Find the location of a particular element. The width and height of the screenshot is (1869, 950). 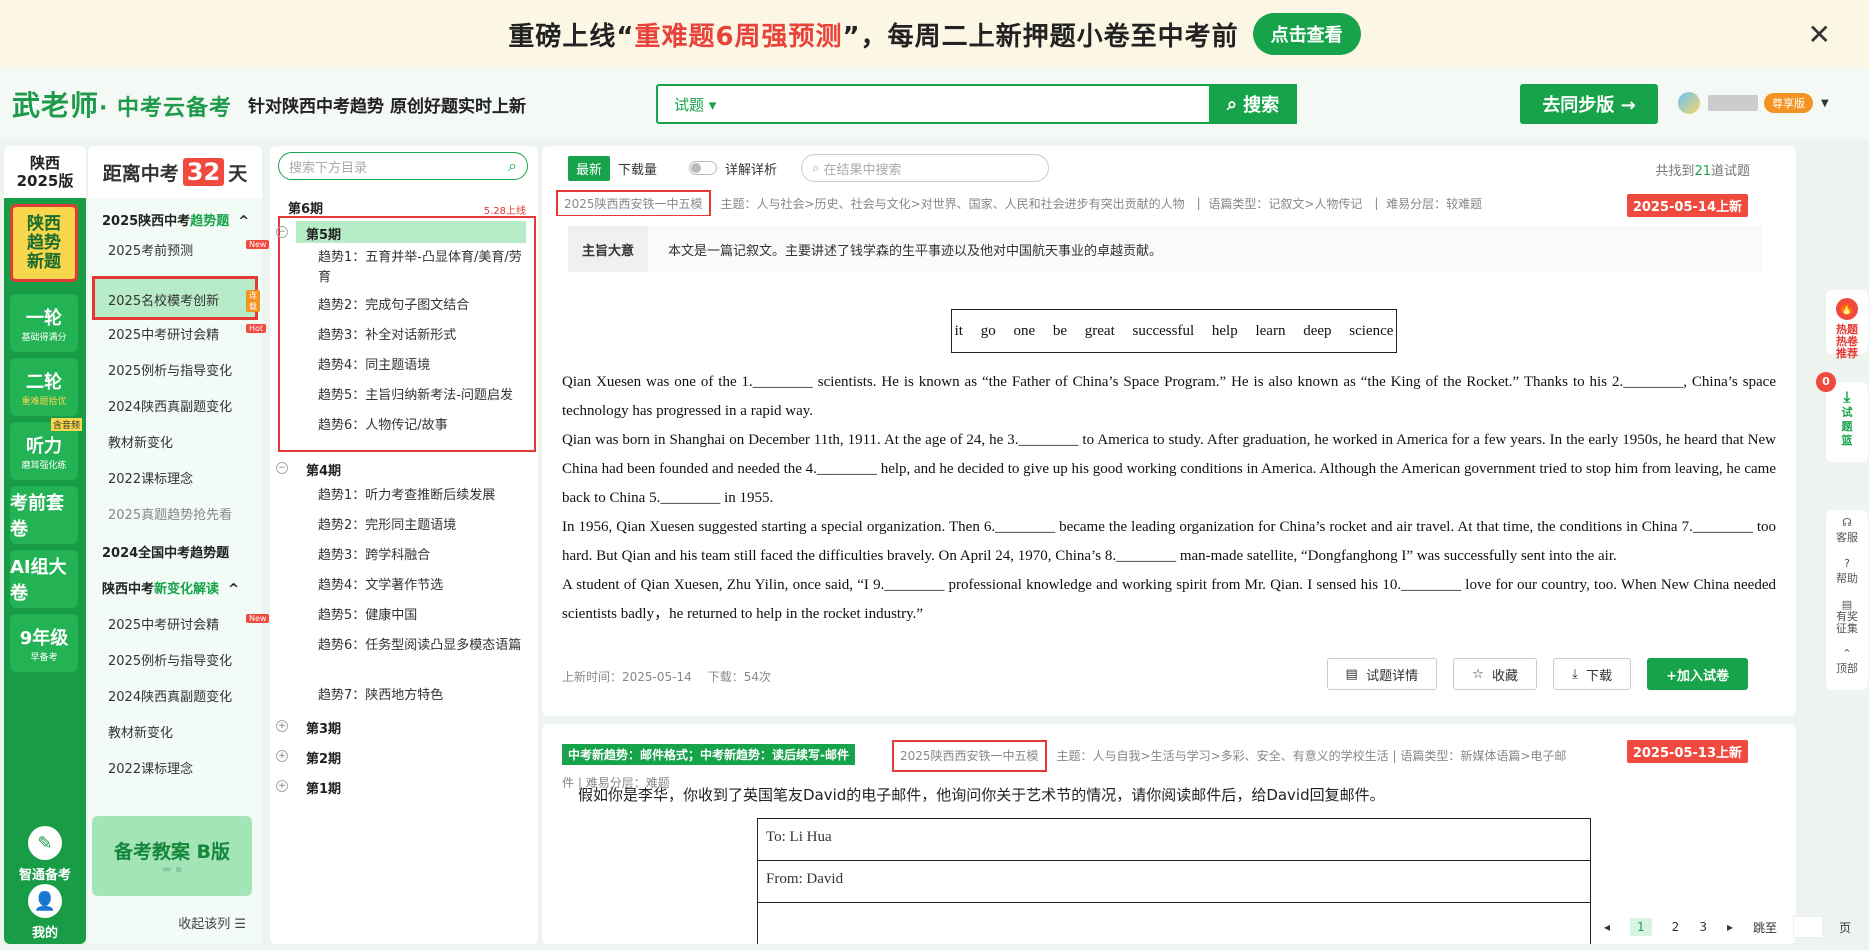

prev-page-icon: ◂ is located at coordinates (1607, 927).